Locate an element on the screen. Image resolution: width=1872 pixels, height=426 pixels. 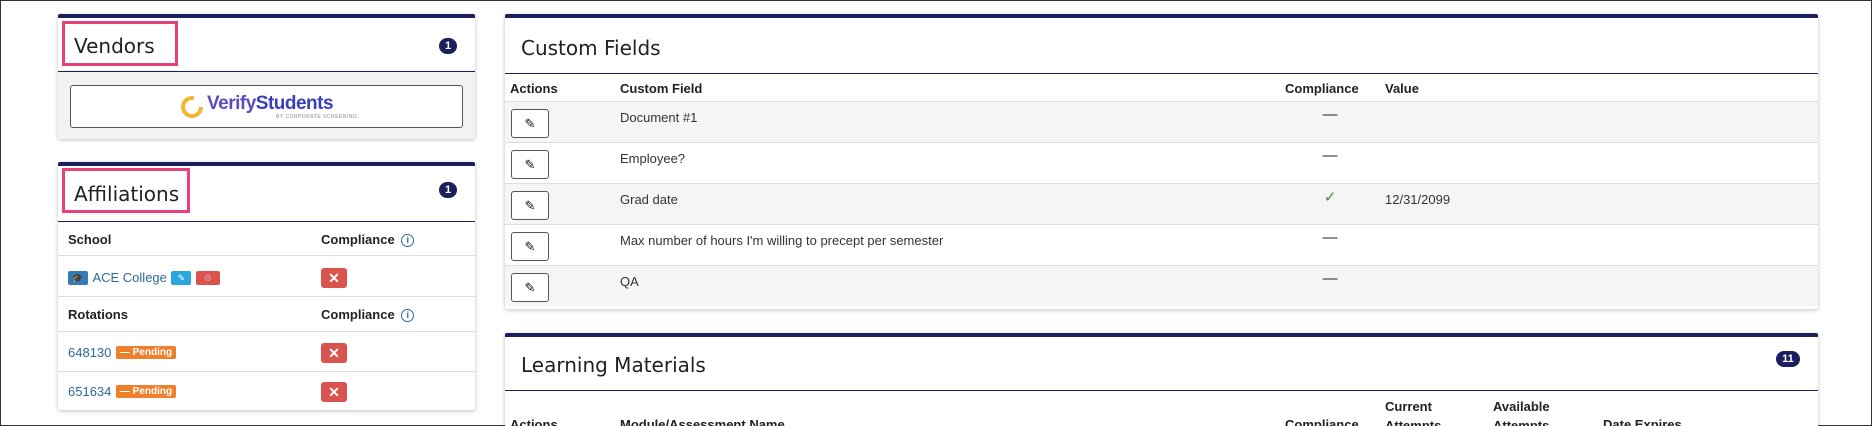
rotation-link: 648130 is located at coordinates (89, 352).